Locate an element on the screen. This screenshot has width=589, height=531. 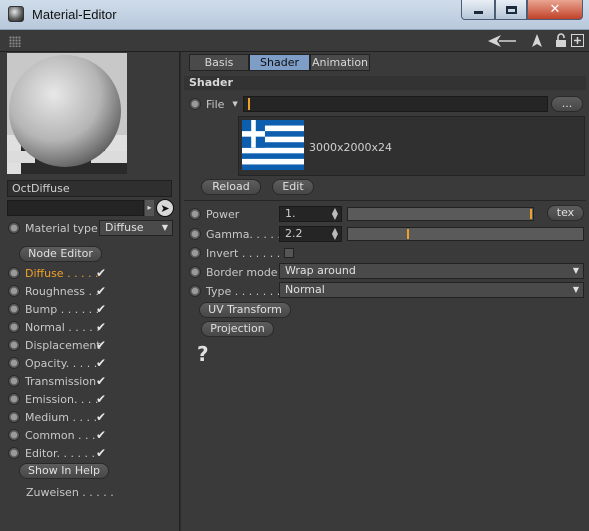
texture-preview-area: 3000x2000x24 is located at coordinates (411, 146).